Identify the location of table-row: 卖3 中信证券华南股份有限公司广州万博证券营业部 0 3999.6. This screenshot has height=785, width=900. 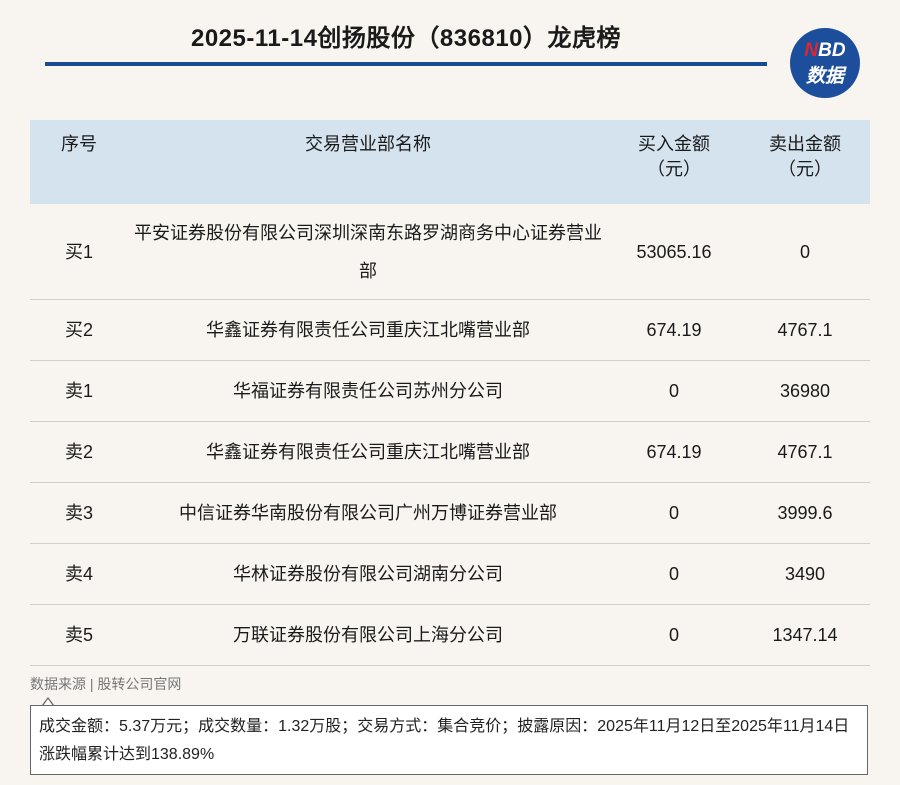
(450, 513).